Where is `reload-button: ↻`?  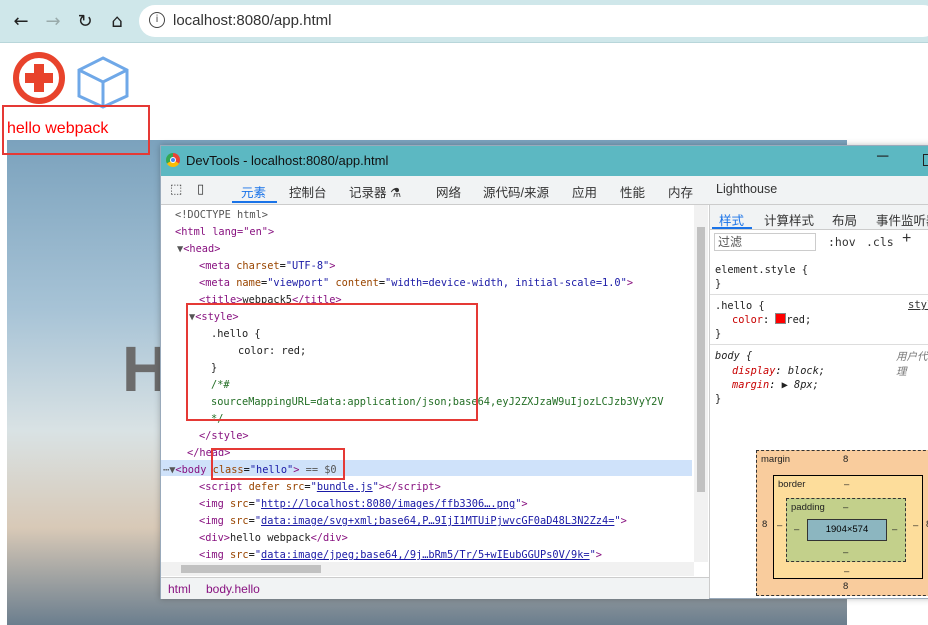 reload-button: ↻ is located at coordinates (85, 21).